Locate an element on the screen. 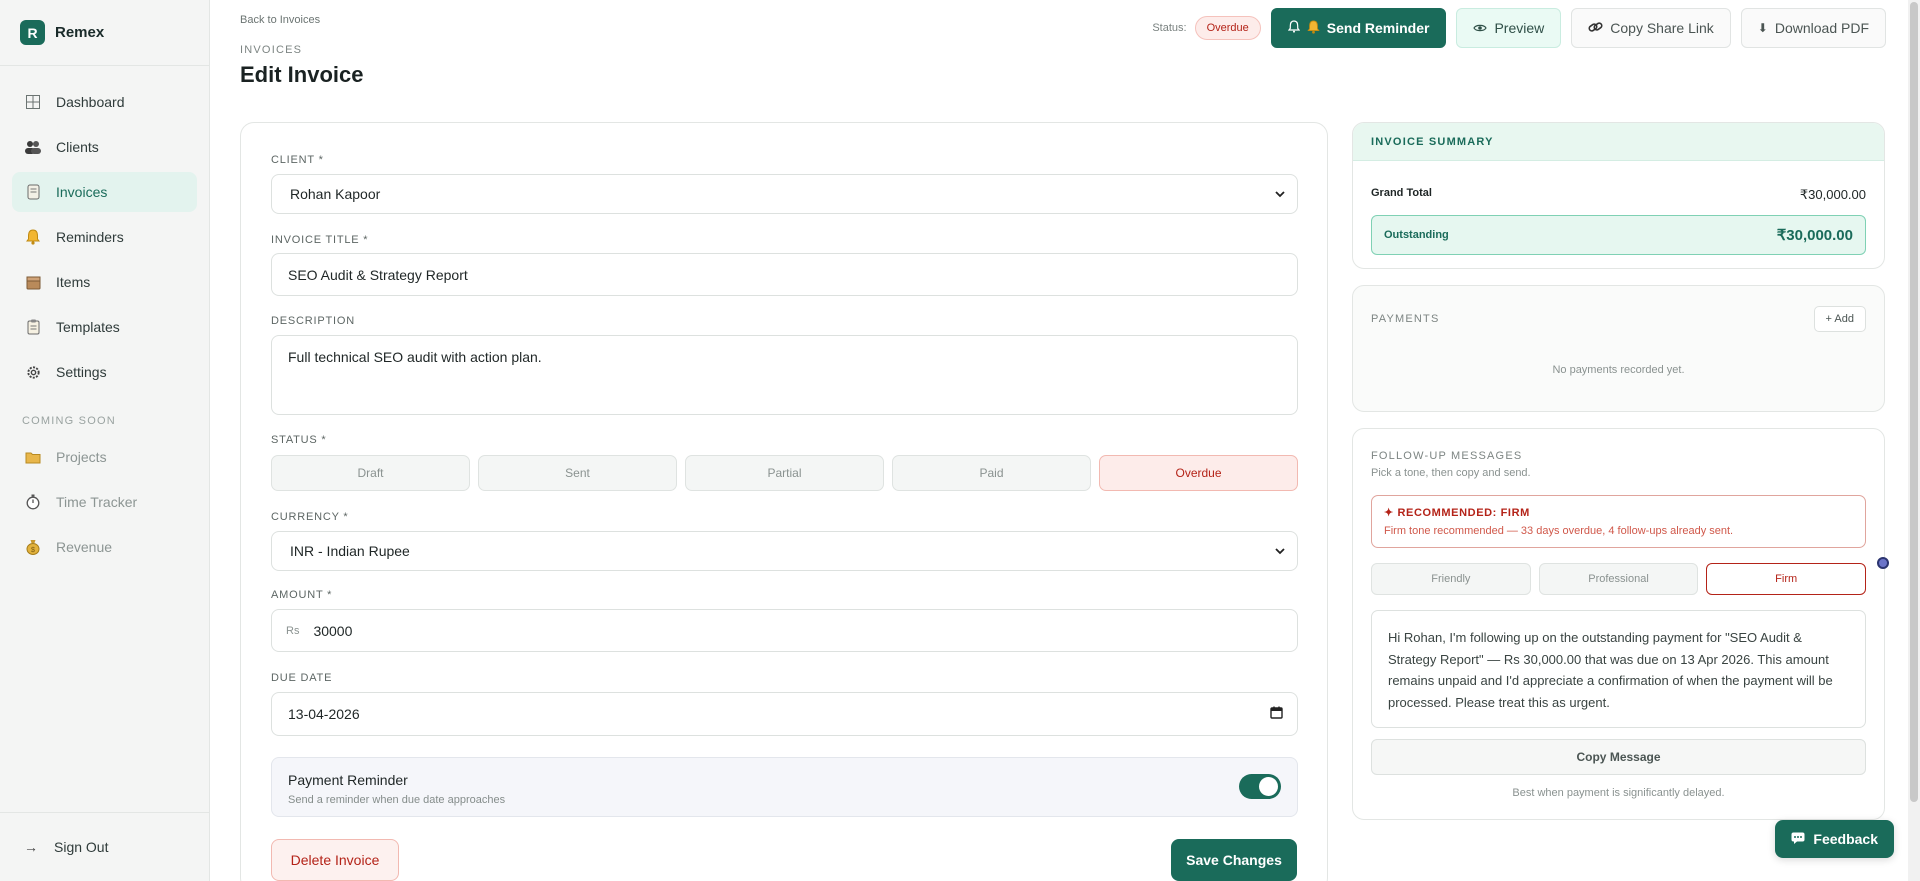 This screenshot has width=1920, height=881. coming-soon-heading: COMING SOON is located at coordinates (69, 421).